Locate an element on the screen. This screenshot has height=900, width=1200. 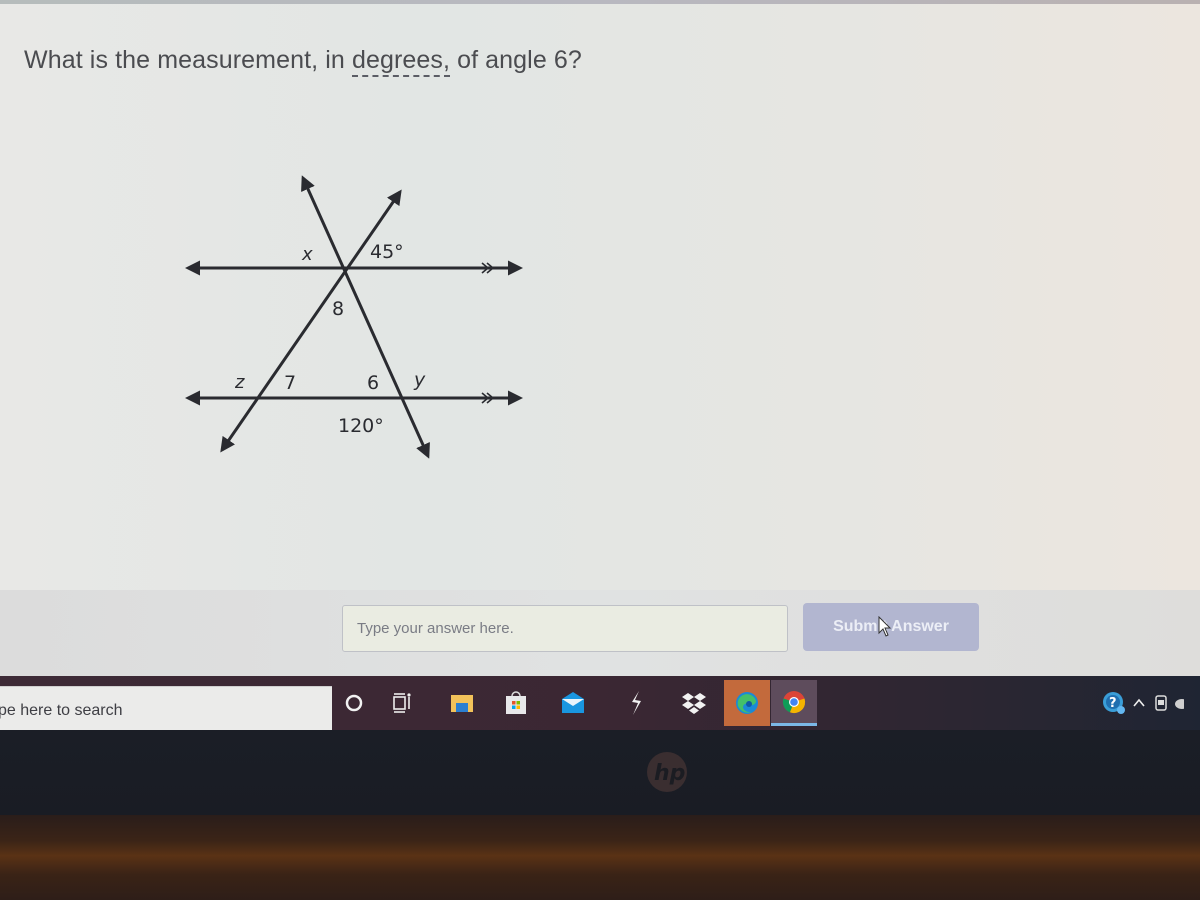
app-bolt-icon is located at coordinates (636, 703).